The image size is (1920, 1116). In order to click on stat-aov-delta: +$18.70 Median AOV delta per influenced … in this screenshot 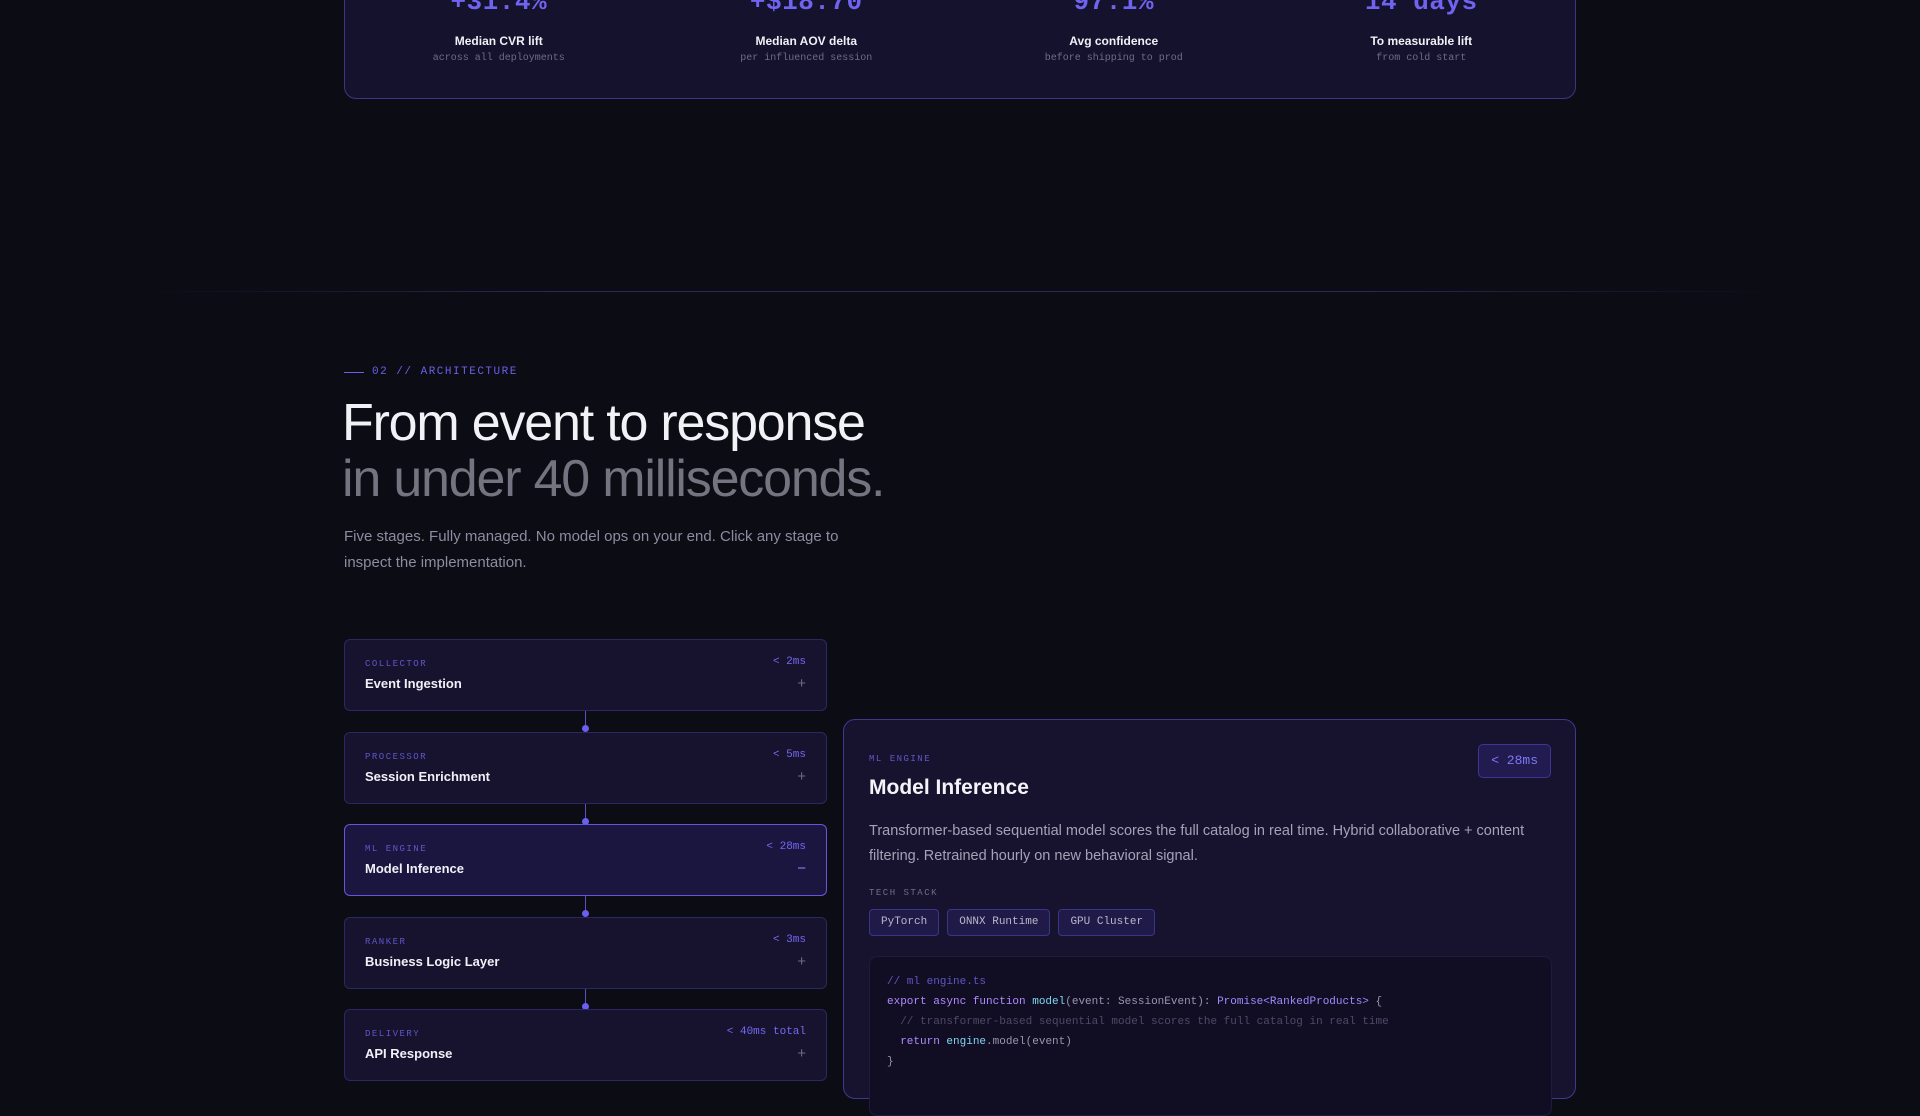, I will do `click(807, 49)`.